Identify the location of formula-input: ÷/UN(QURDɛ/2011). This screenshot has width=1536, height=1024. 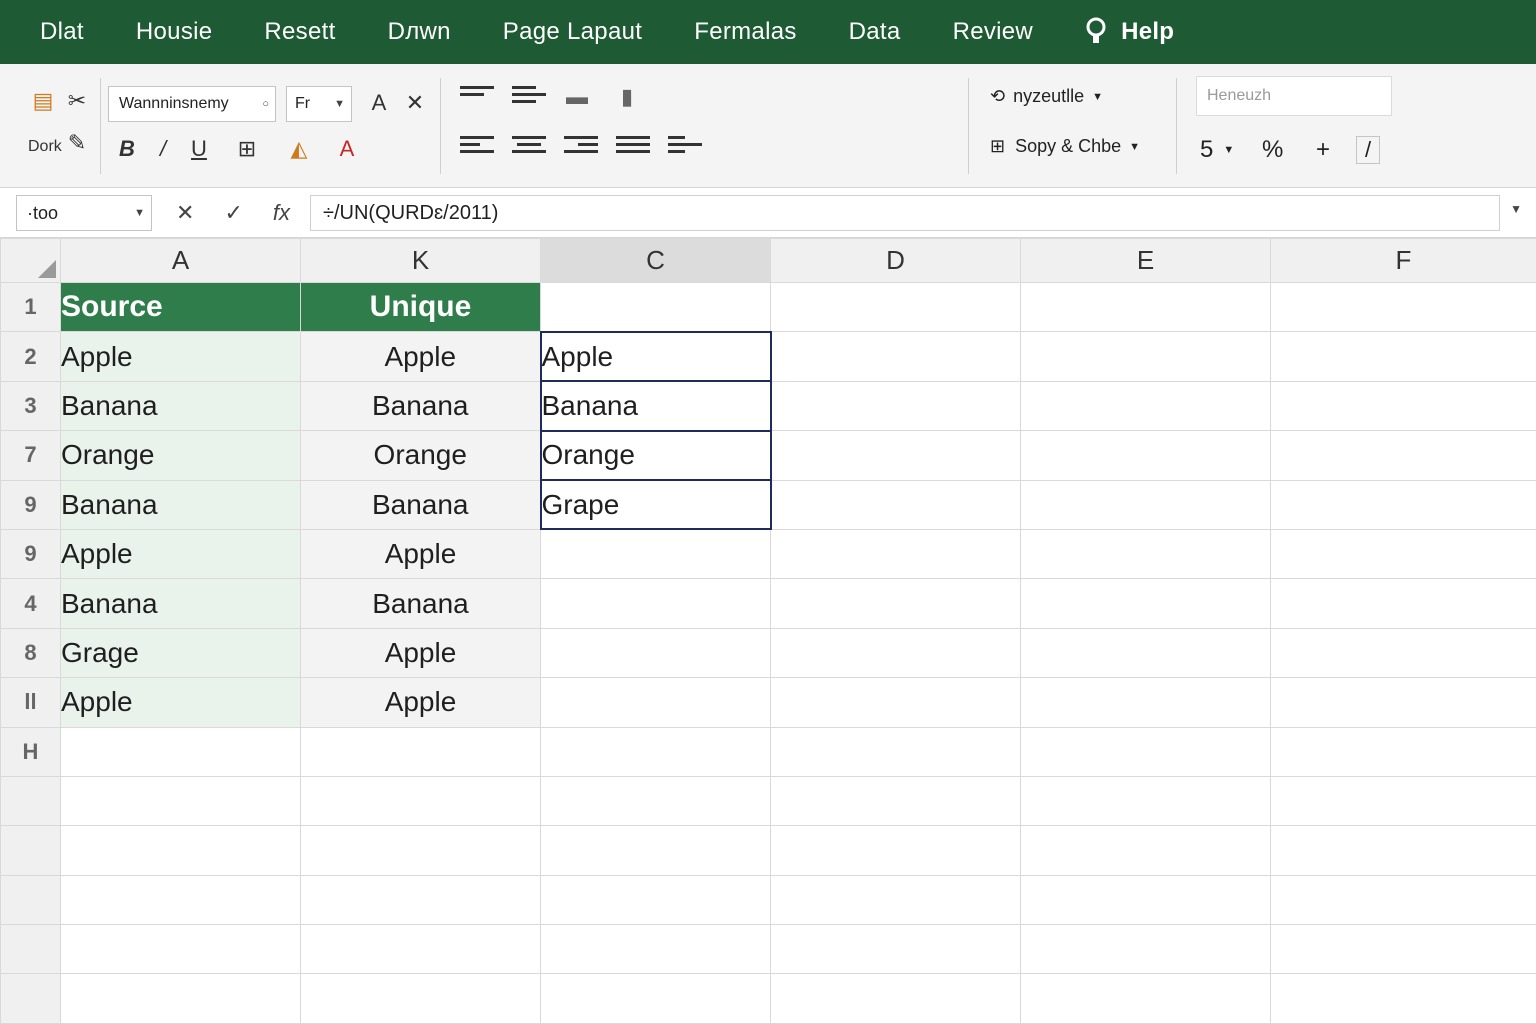
(905, 213).